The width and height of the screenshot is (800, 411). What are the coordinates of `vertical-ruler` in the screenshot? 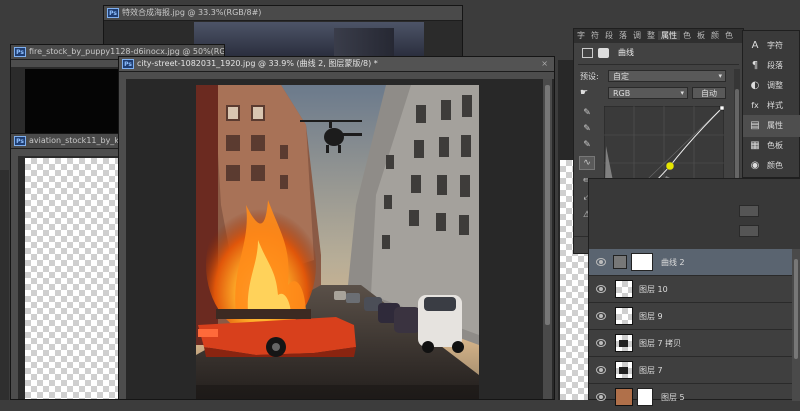 It's located at (122, 239).